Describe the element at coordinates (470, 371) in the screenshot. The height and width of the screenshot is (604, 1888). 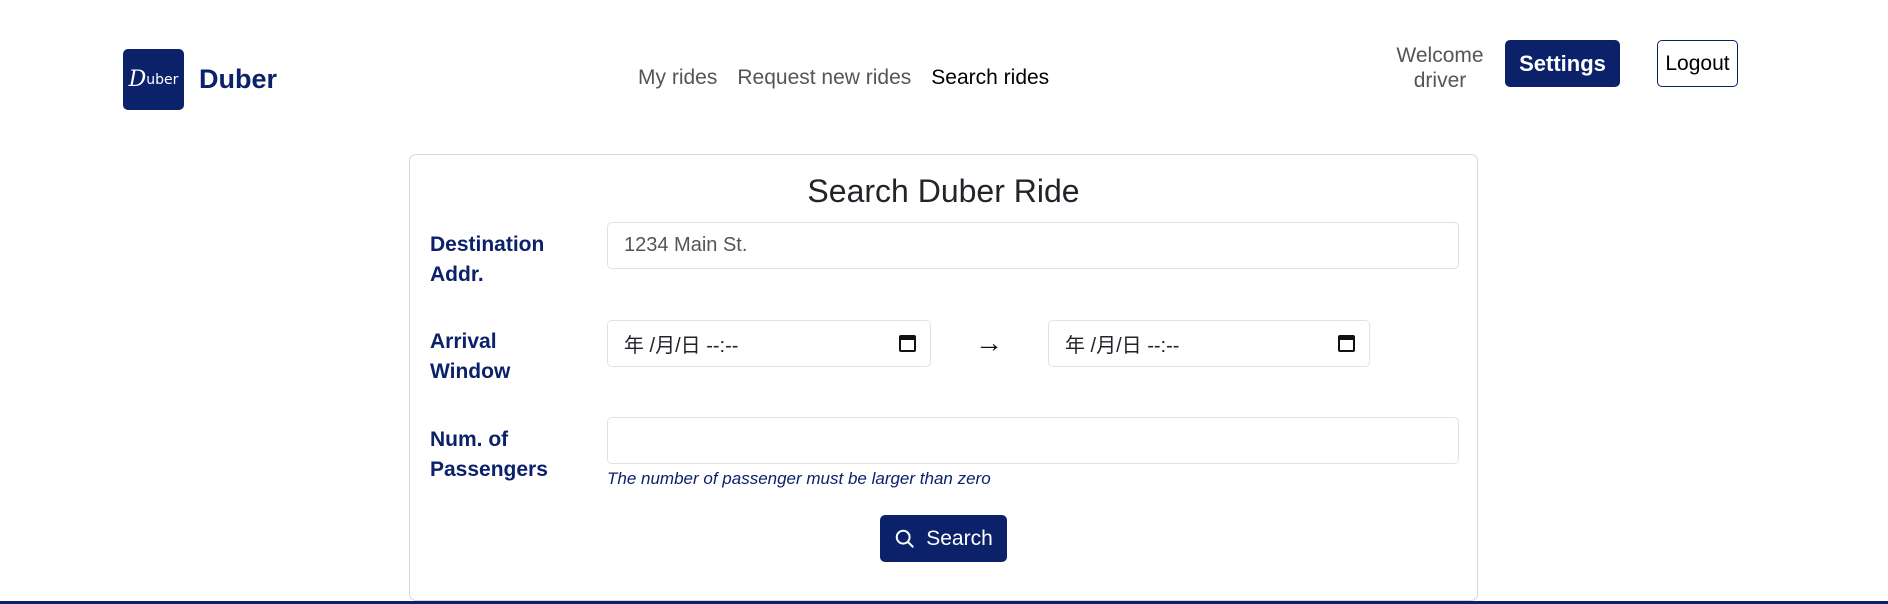
I see `arrival-label-line2: Window` at that location.